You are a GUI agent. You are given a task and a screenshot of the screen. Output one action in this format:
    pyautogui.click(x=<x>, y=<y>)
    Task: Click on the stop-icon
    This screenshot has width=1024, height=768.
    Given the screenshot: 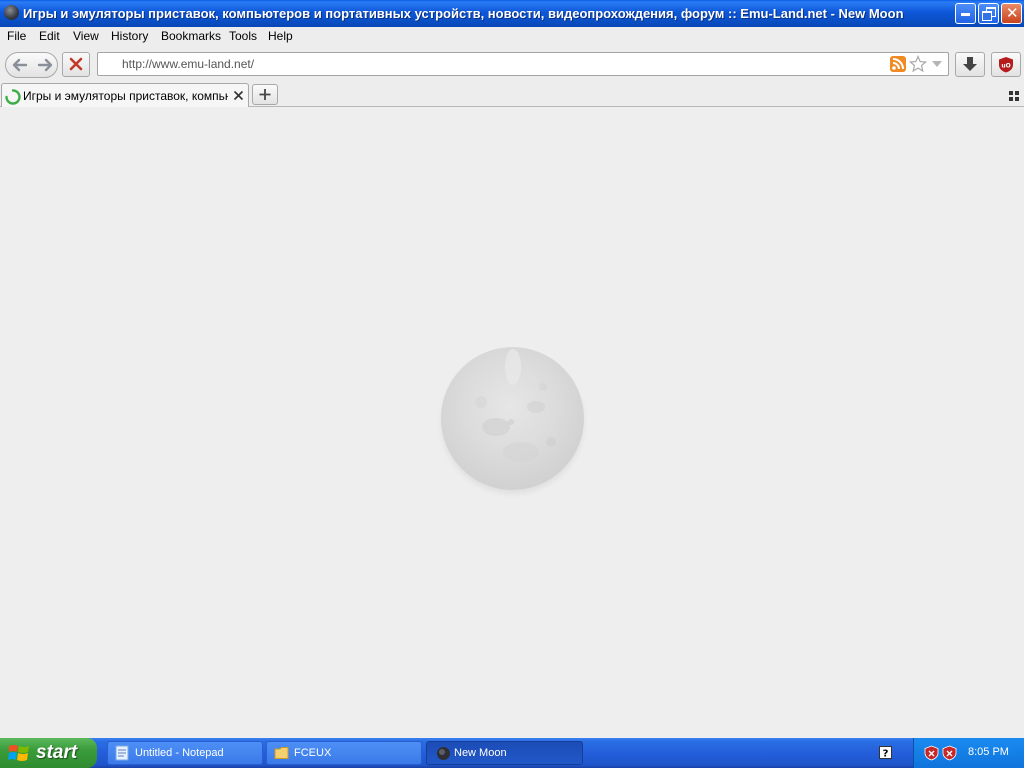 What is the action you would take?
    pyautogui.click(x=76, y=64)
    